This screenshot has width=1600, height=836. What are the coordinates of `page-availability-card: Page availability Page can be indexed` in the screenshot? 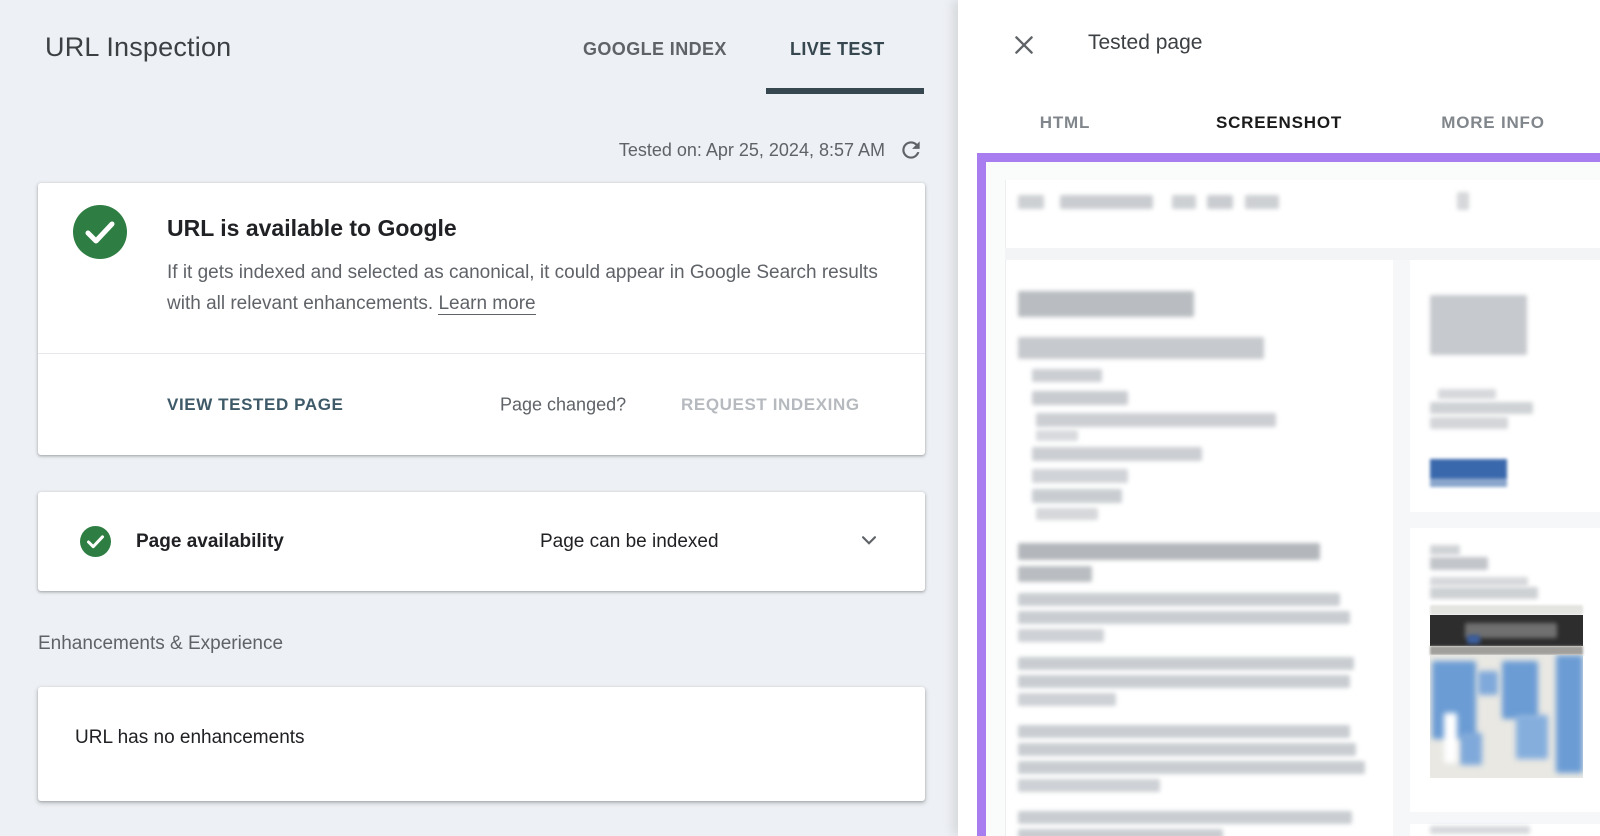 It's located at (481, 541).